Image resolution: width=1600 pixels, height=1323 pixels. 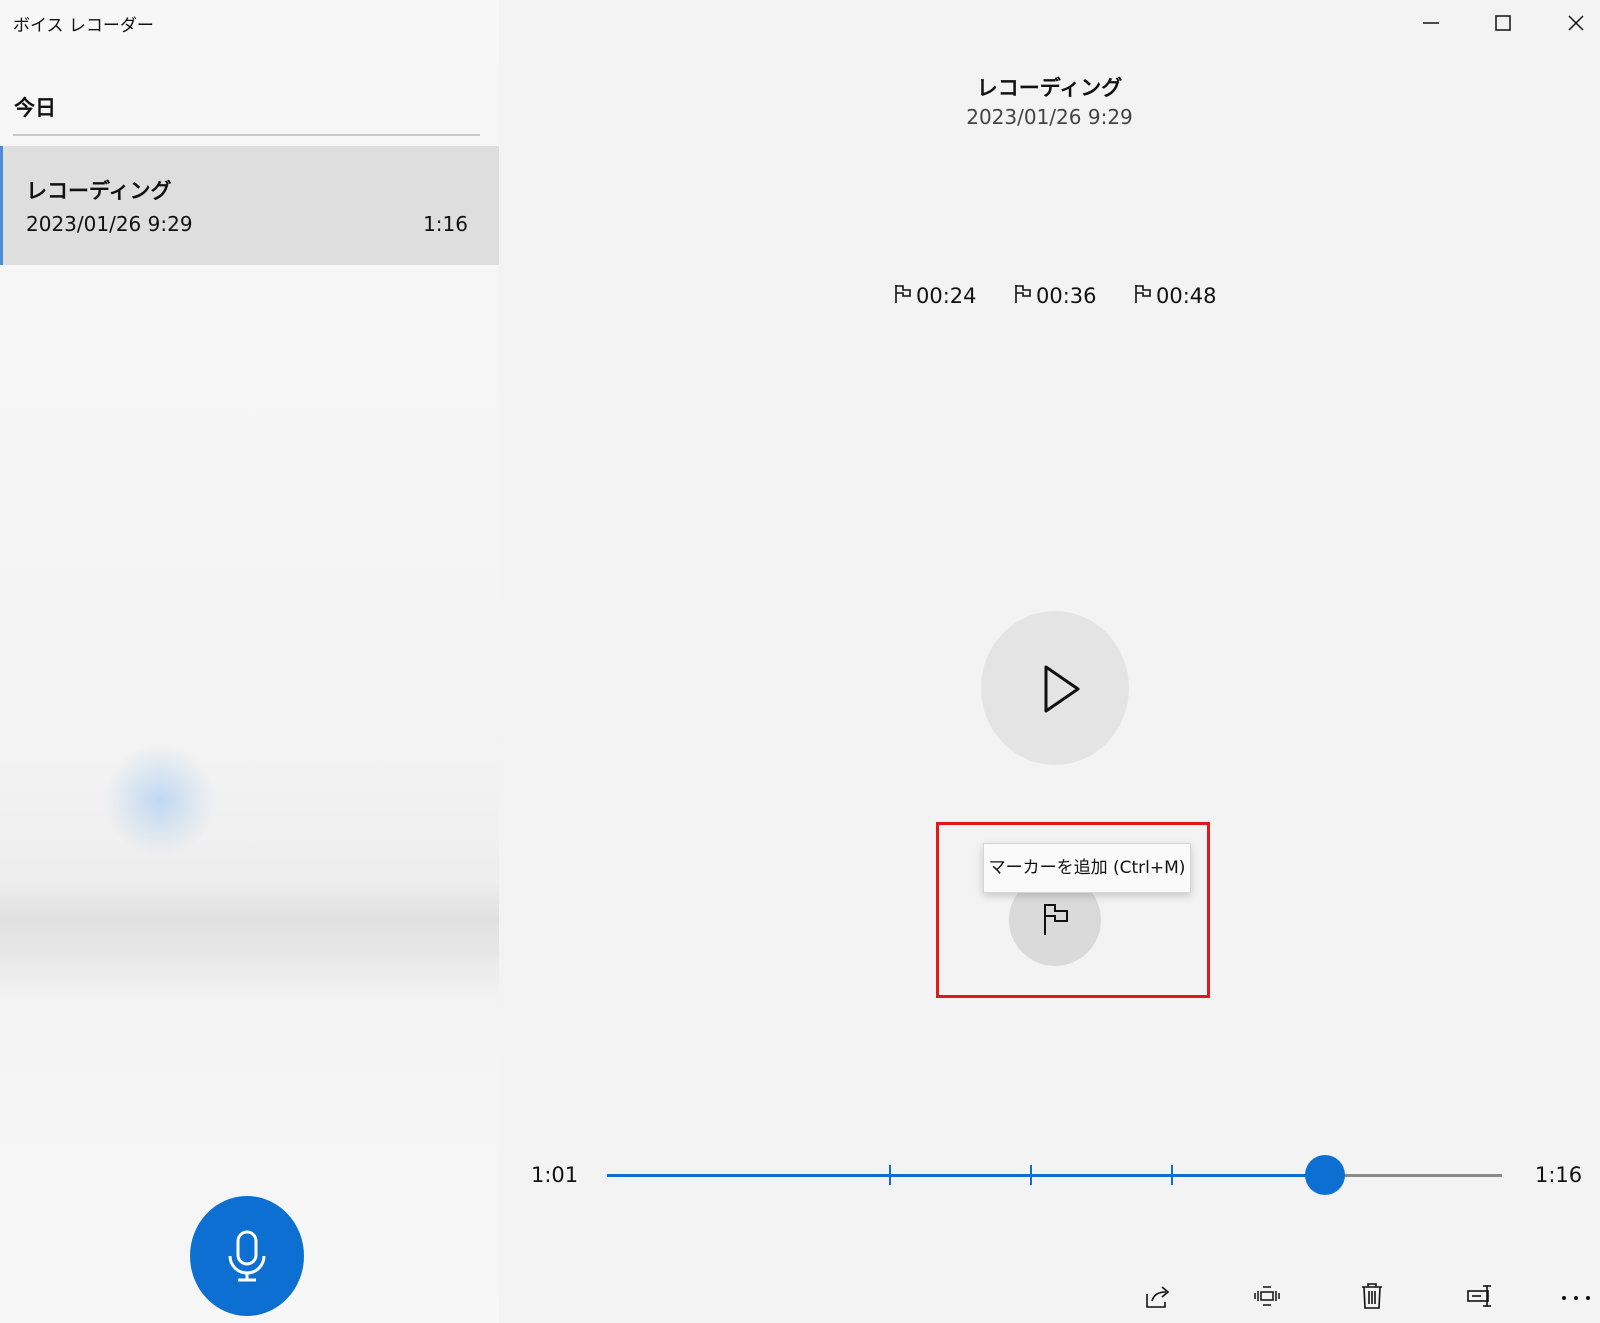 I want to click on section-title-today: 今日, so click(x=35, y=108).